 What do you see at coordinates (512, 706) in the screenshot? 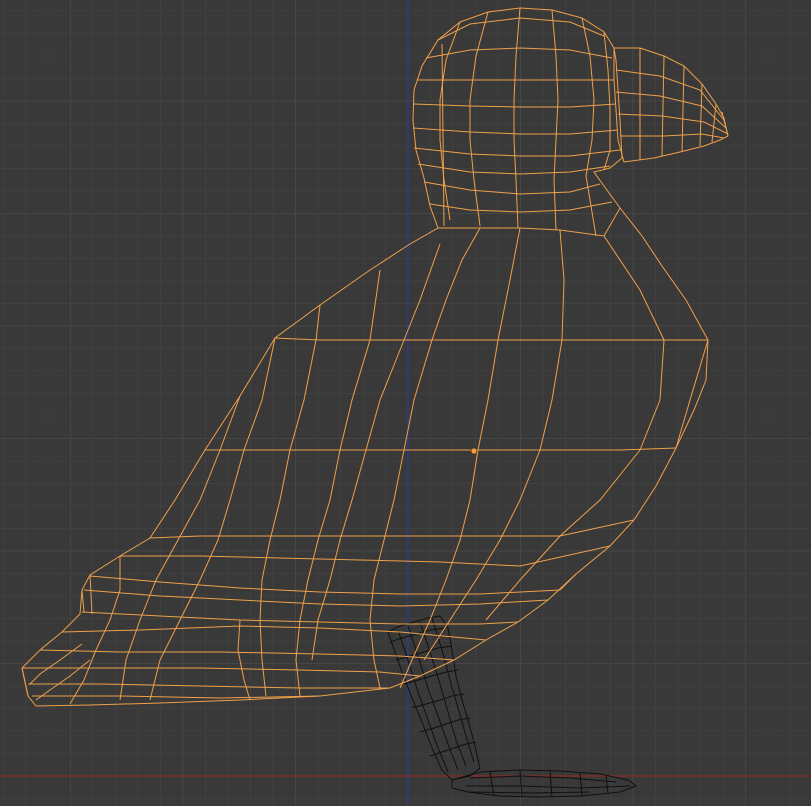
I see `leg-mesh` at bounding box center [512, 706].